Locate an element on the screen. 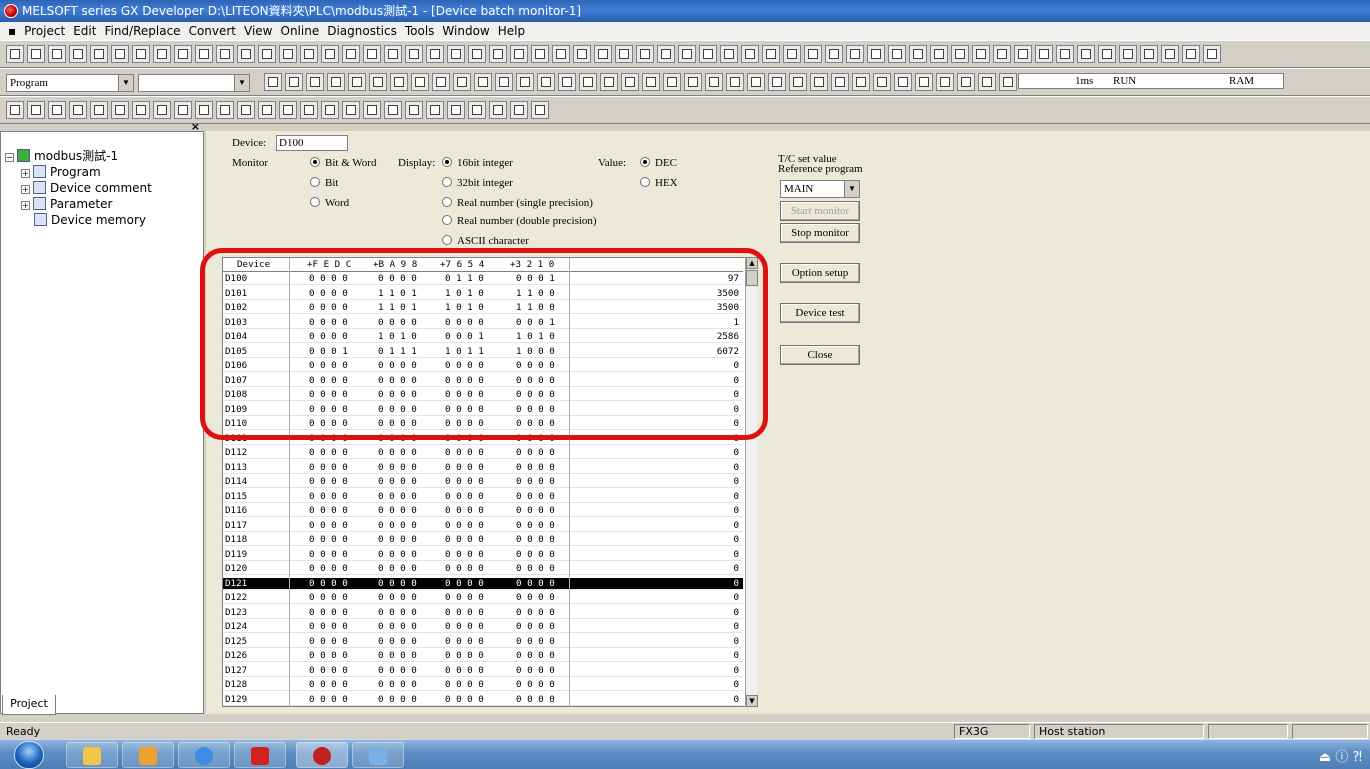  table-row: D126 0 0 0 0 0 0 0 0 0 0 0 0 0 0 0 0 0 is located at coordinates (483, 656).